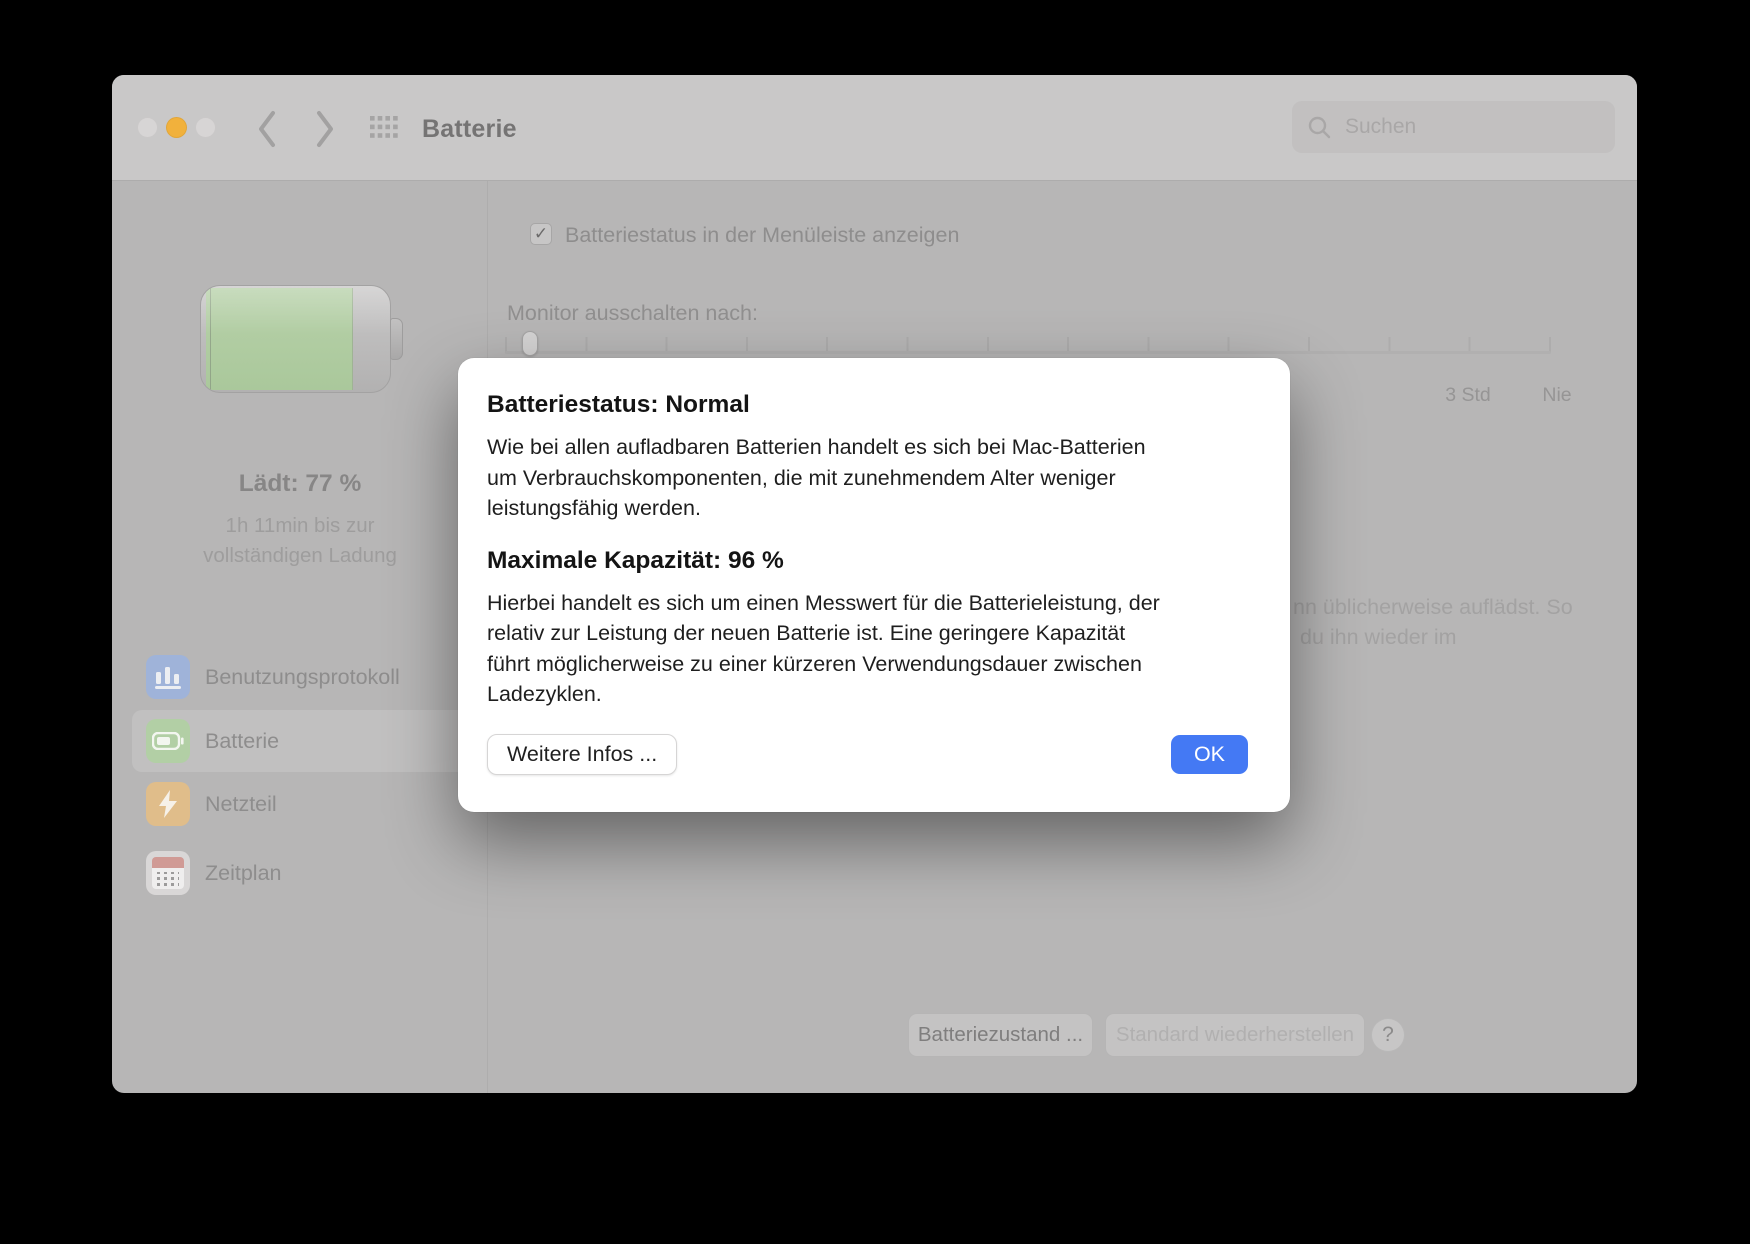 The width and height of the screenshot is (1750, 1244). I want to click on menubar-status-checkbox: ✓, so click(541, 234).